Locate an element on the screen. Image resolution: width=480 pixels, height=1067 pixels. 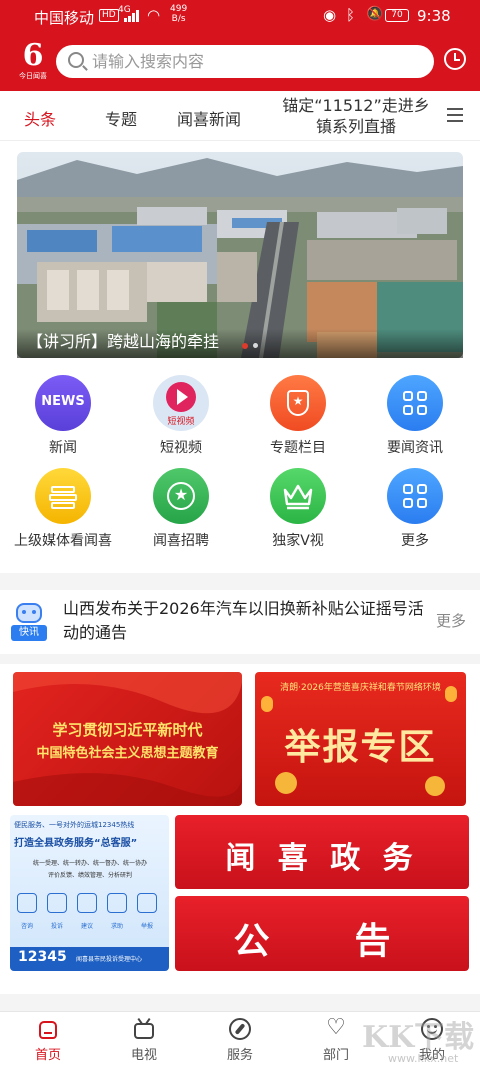
carousel-dot-active is located at coordinates (245, 346).